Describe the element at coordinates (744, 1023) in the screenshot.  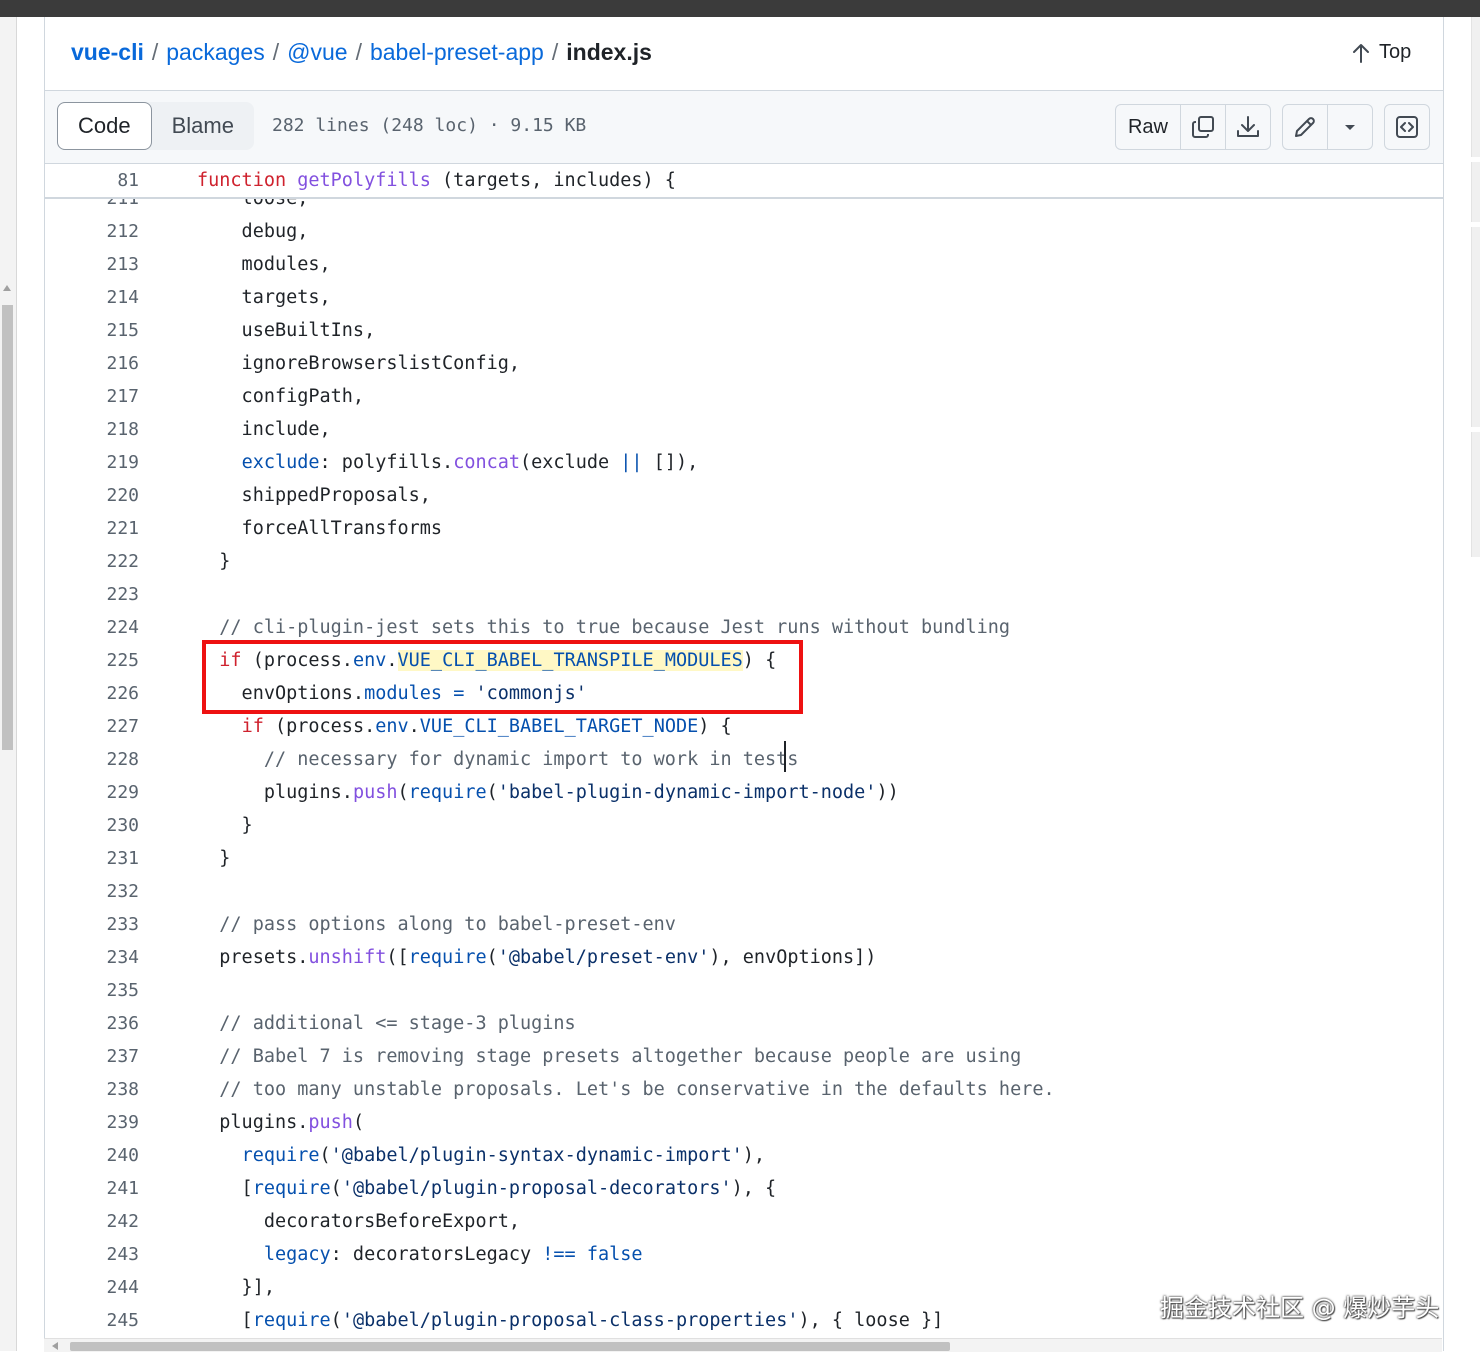
I see `code-line: 236 // additional <= stage-3 plugins` at that location.